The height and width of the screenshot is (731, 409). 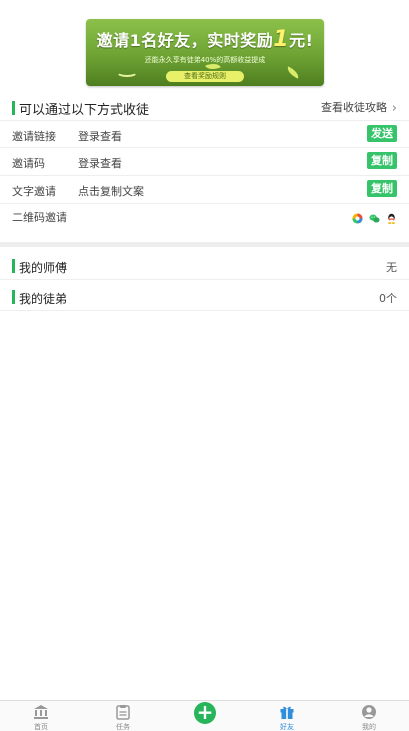 I want to click on row-label: 邀请码, so click(x=28, y=163).